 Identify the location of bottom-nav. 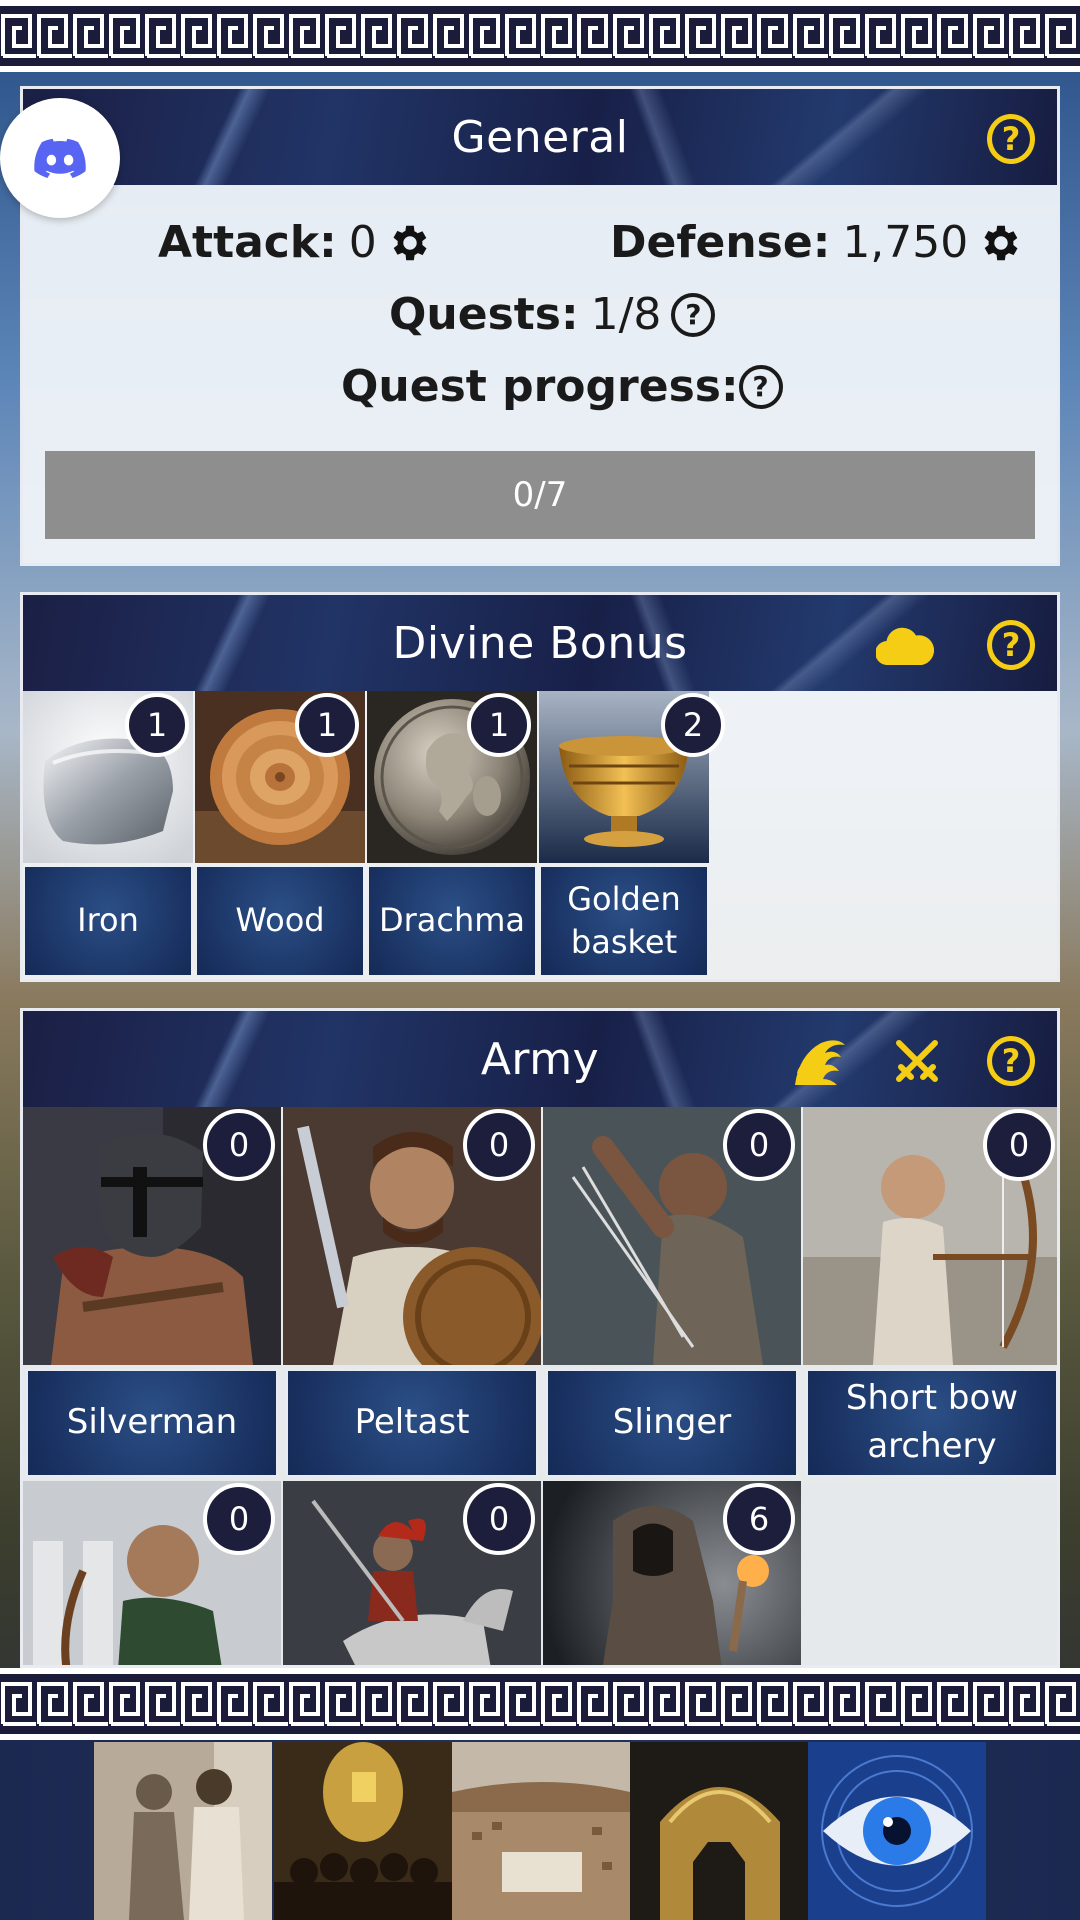
(540, 1830).